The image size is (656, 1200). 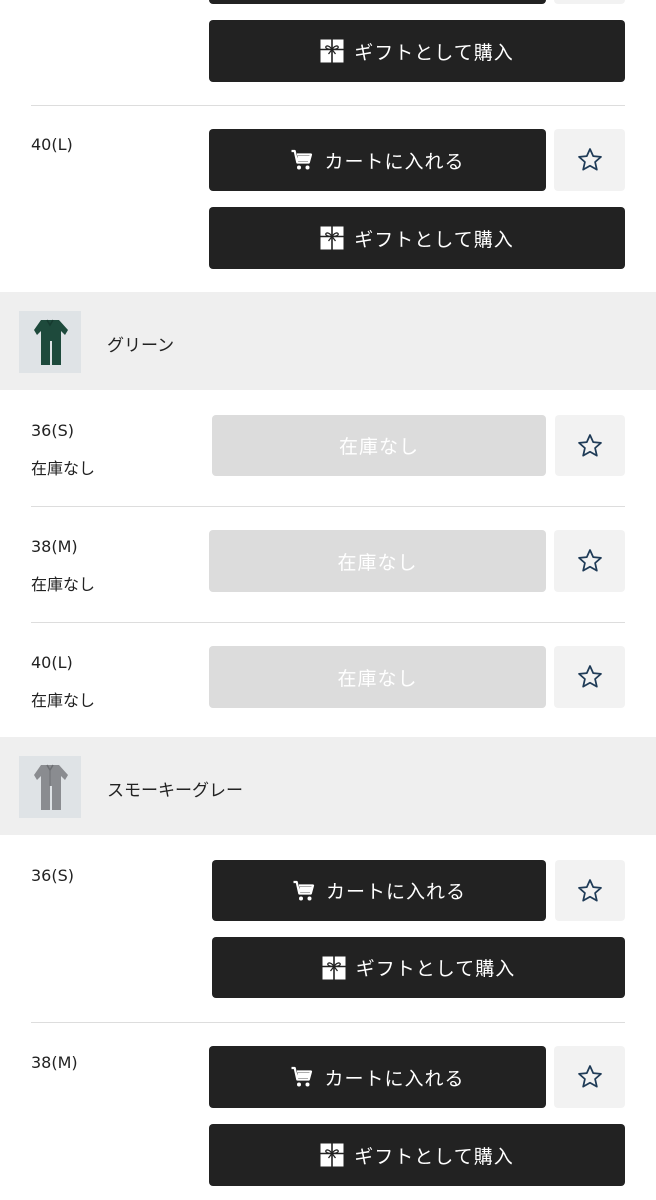 I want to click on color-header-green, so click(x=328, y=341).